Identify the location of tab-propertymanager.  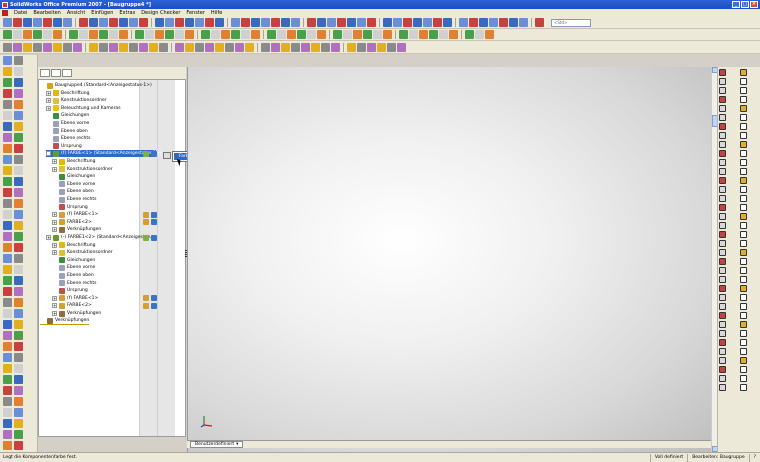
(56, 73).